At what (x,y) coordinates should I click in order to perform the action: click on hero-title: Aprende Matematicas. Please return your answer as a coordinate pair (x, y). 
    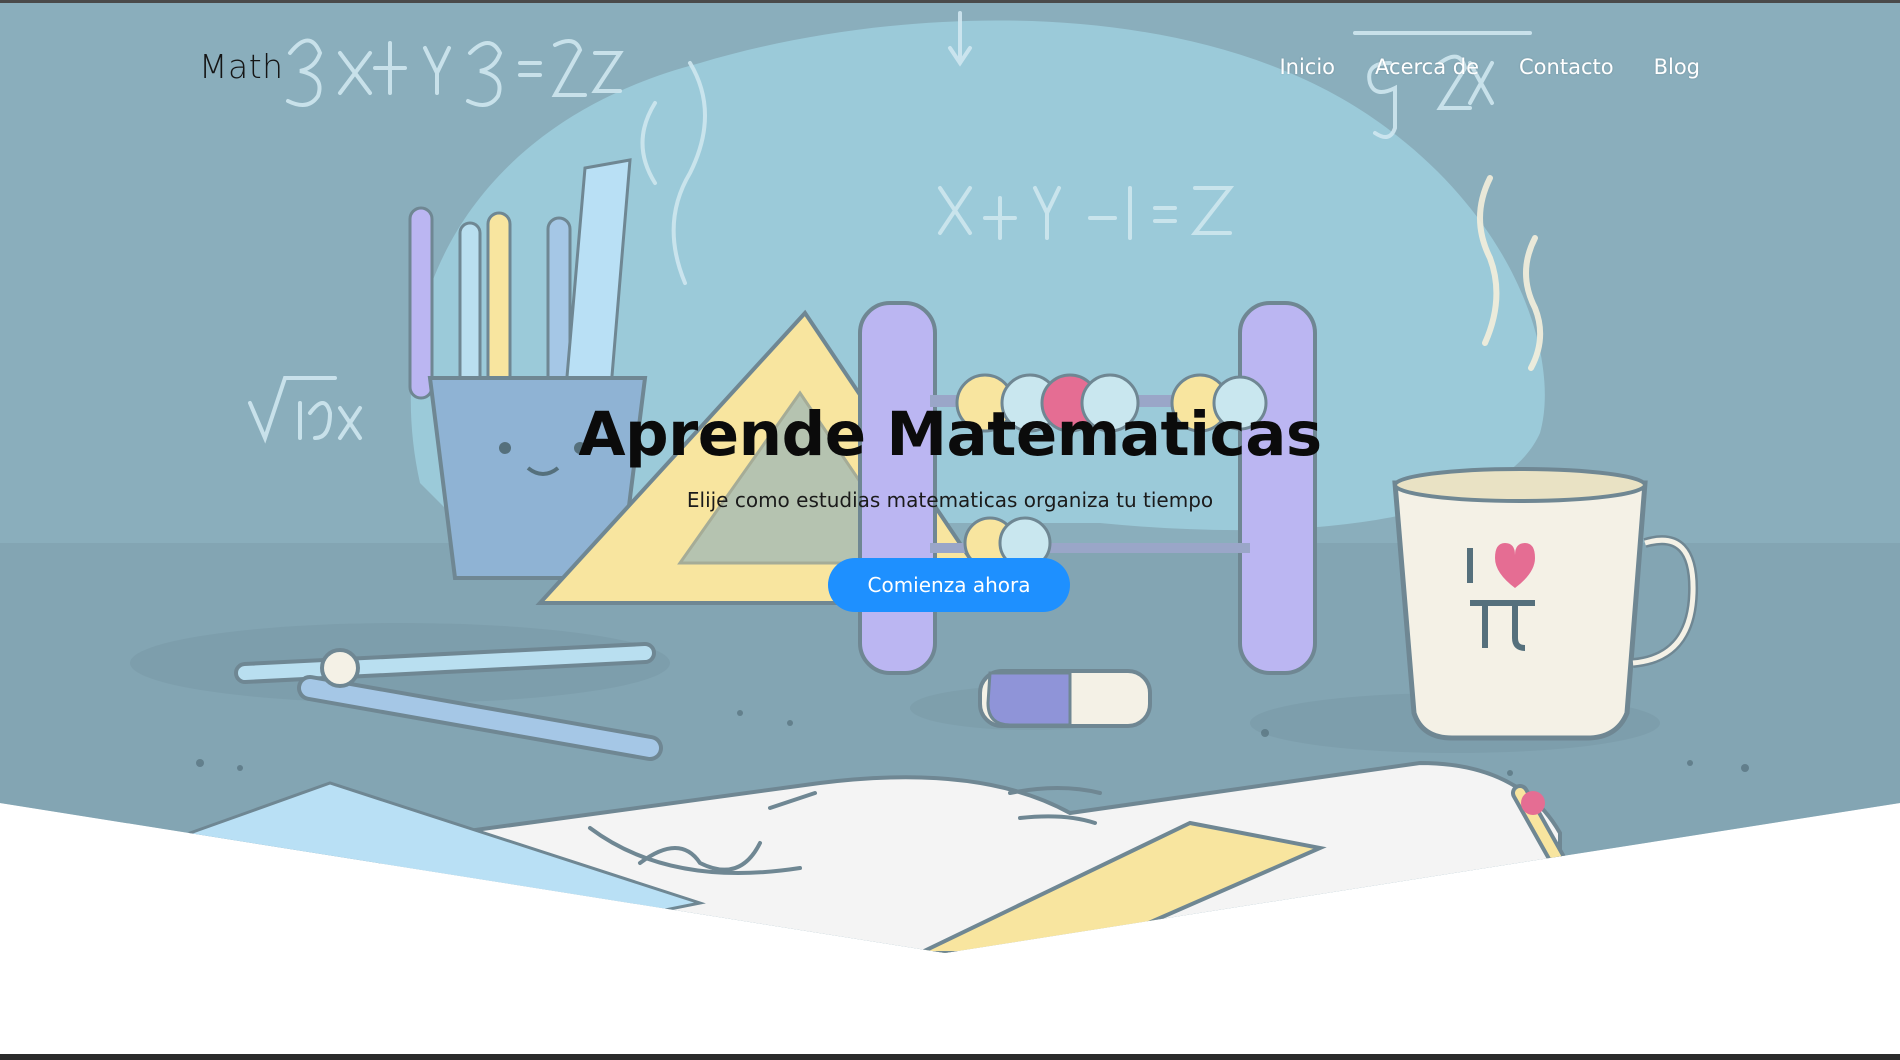
    Looking at the image, I should click on (950, 434).